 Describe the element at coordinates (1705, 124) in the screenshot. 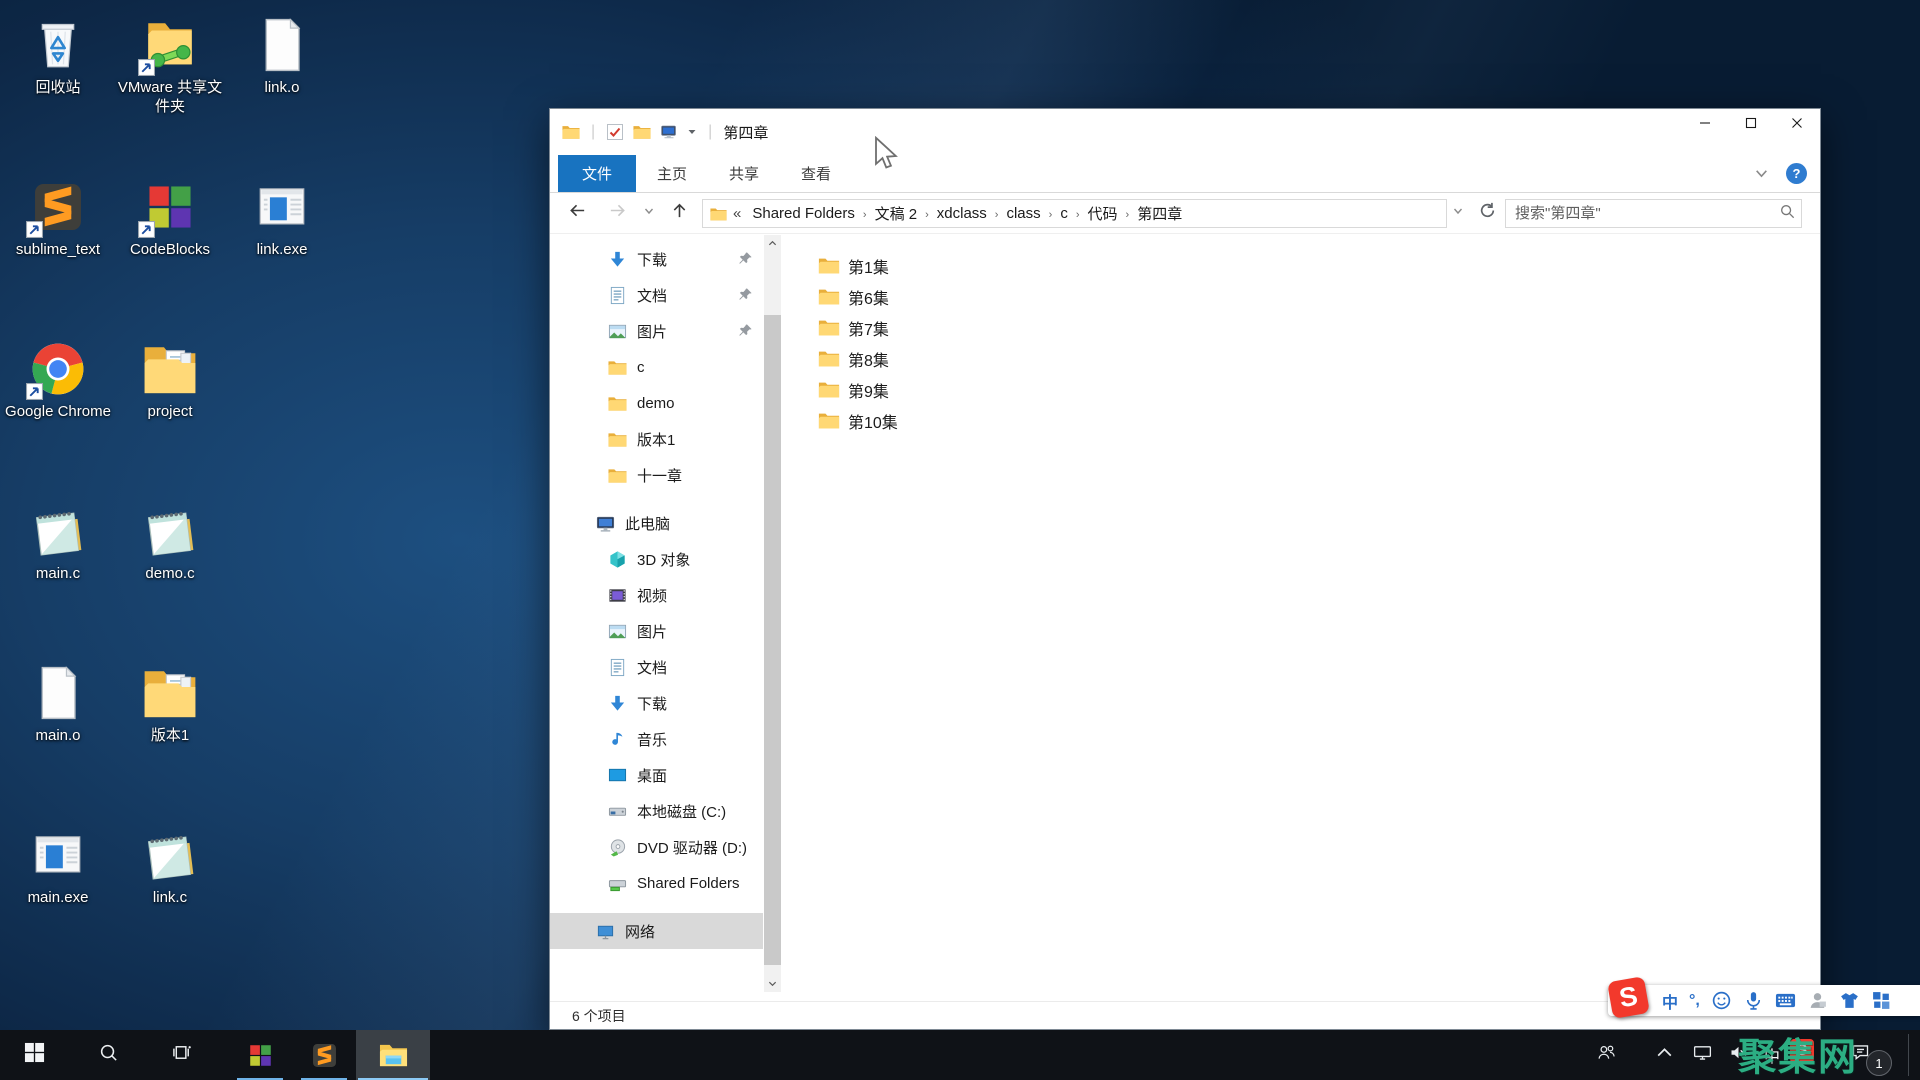

I see `minimize-button` at that location.